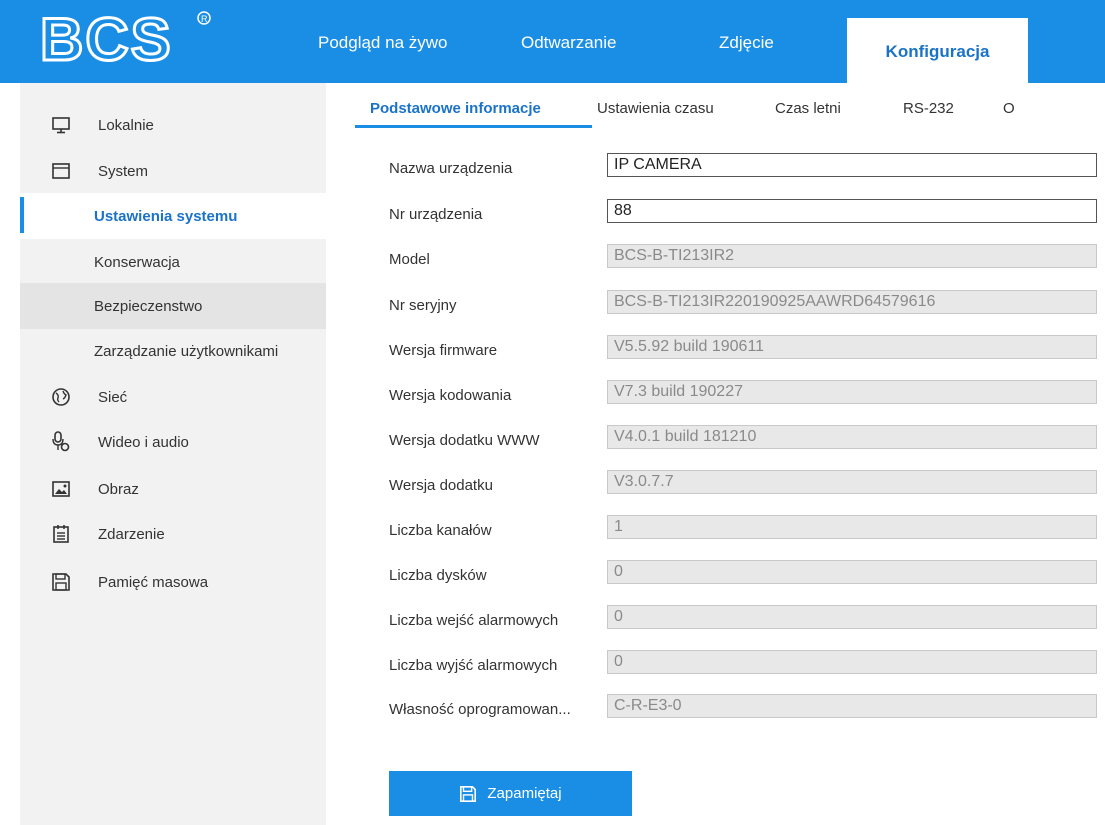 This screenshot has height=825, width=1105. I want to click on firmware-version-label: Wersja firmware, so click(443, 350).